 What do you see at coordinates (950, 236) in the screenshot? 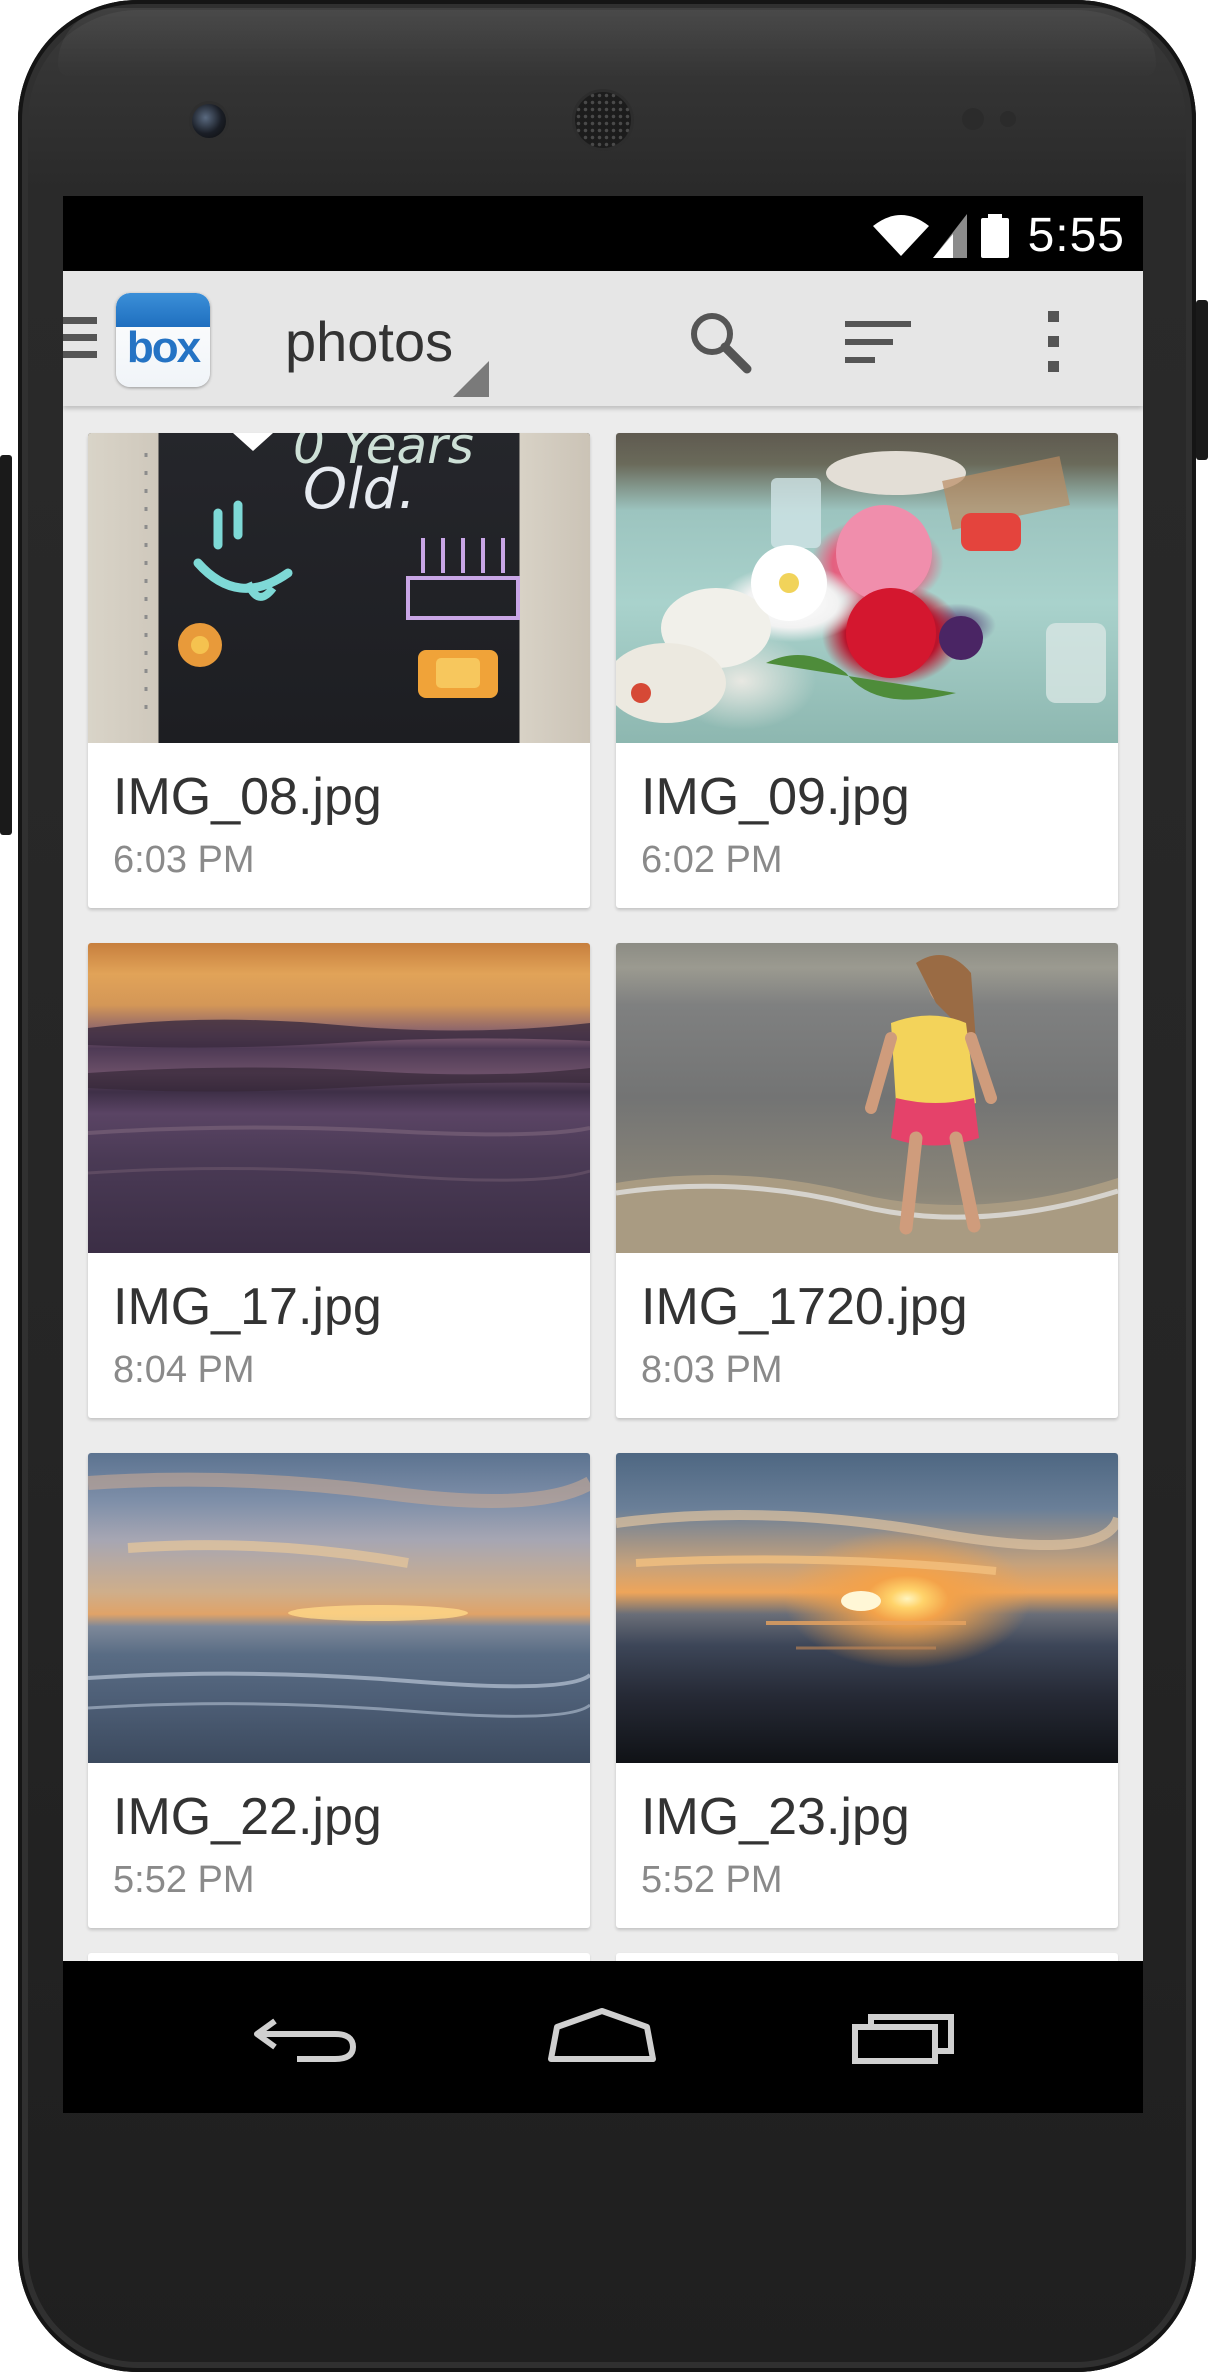
I see `cell-signal-icon` at bounding box center [950, 236].